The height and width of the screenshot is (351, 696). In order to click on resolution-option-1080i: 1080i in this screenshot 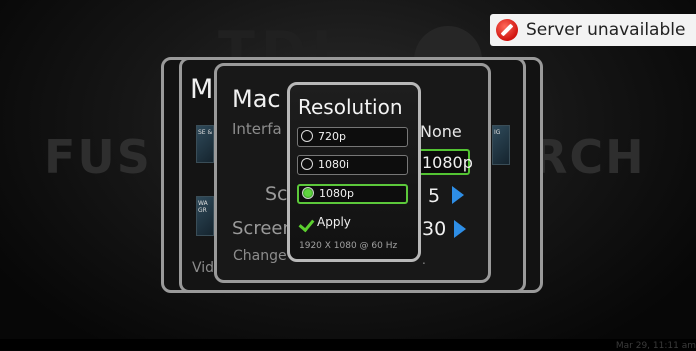, I will do `click(352, 165)`.